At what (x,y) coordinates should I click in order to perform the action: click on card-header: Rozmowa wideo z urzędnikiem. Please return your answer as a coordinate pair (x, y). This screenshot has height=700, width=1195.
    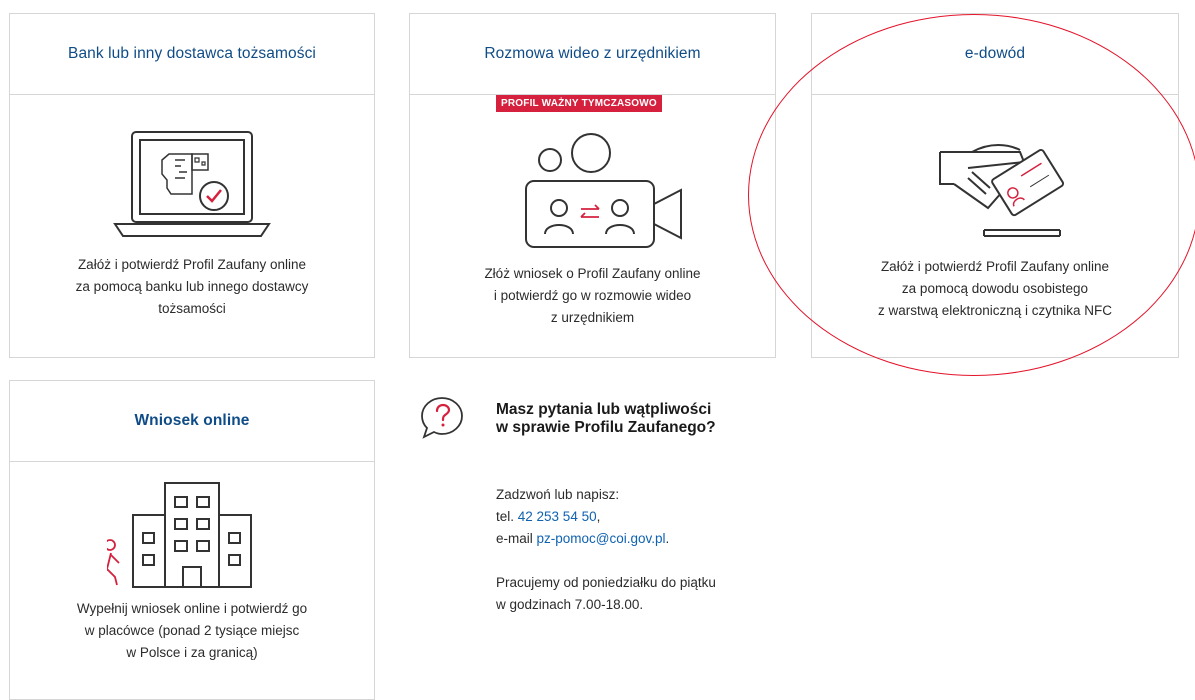
    Looking at the image, I should click on (592, 54).